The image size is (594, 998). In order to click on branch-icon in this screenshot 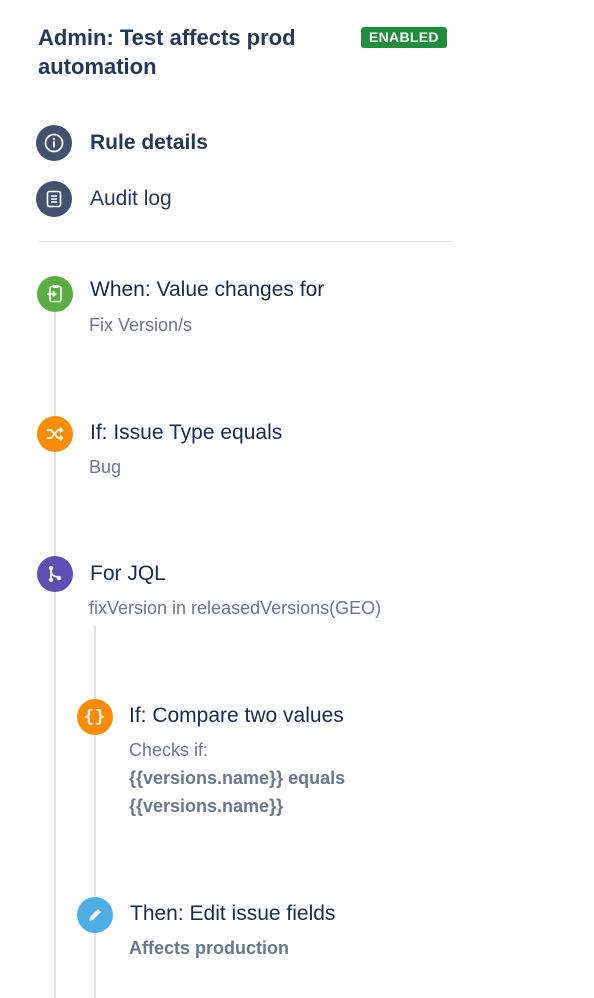, I will do `click(55, 574)`.